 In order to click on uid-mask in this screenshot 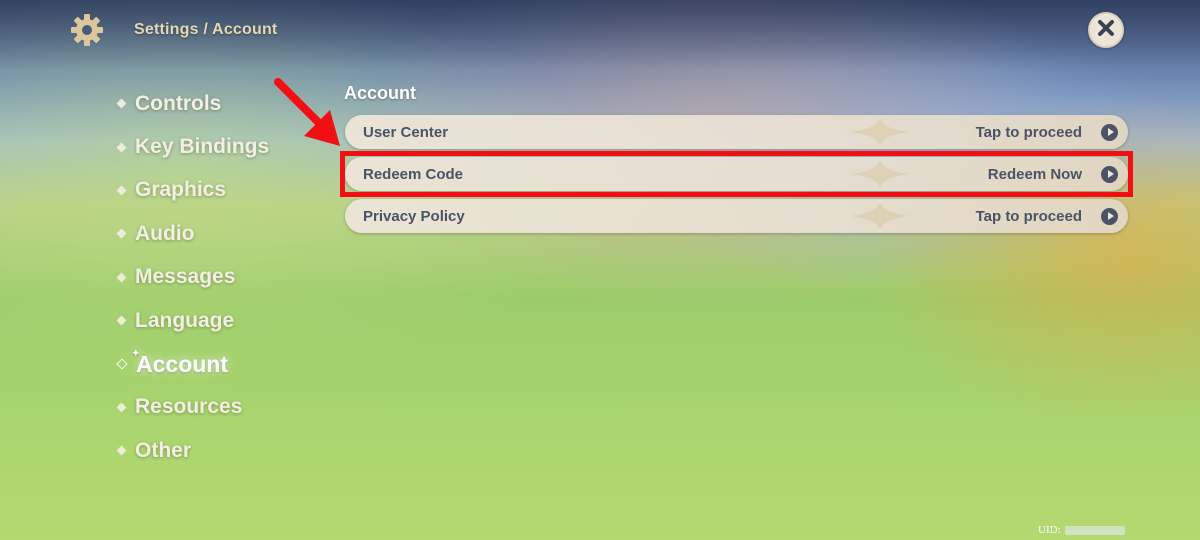, I will do `click(1094, 530)`.